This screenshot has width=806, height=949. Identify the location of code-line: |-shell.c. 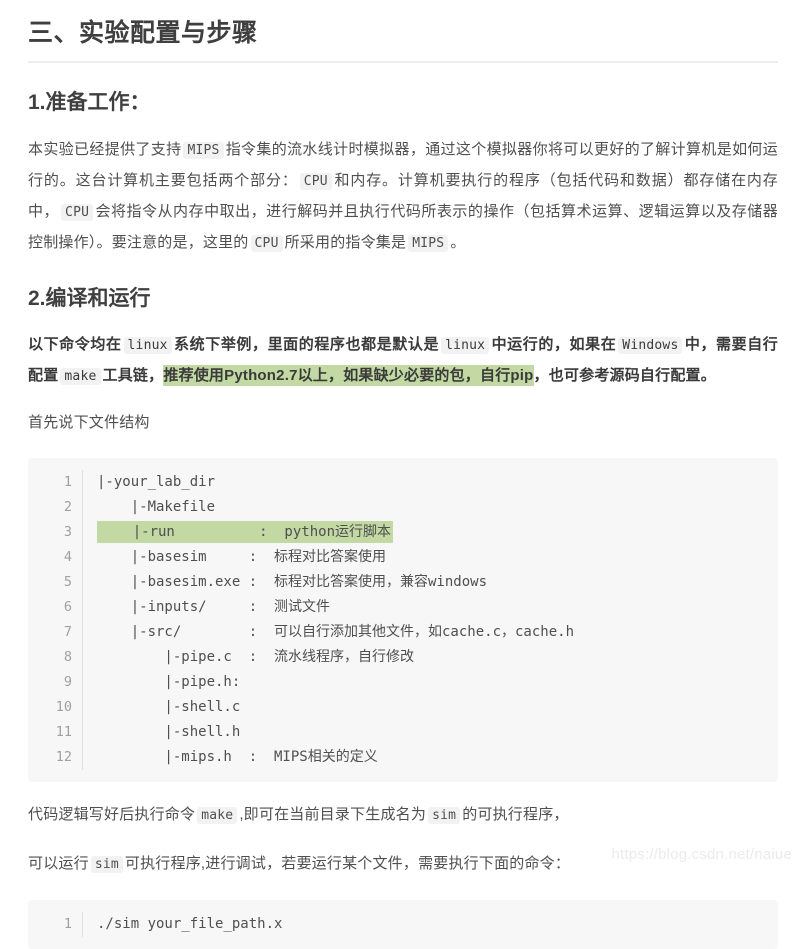
(169, 706).